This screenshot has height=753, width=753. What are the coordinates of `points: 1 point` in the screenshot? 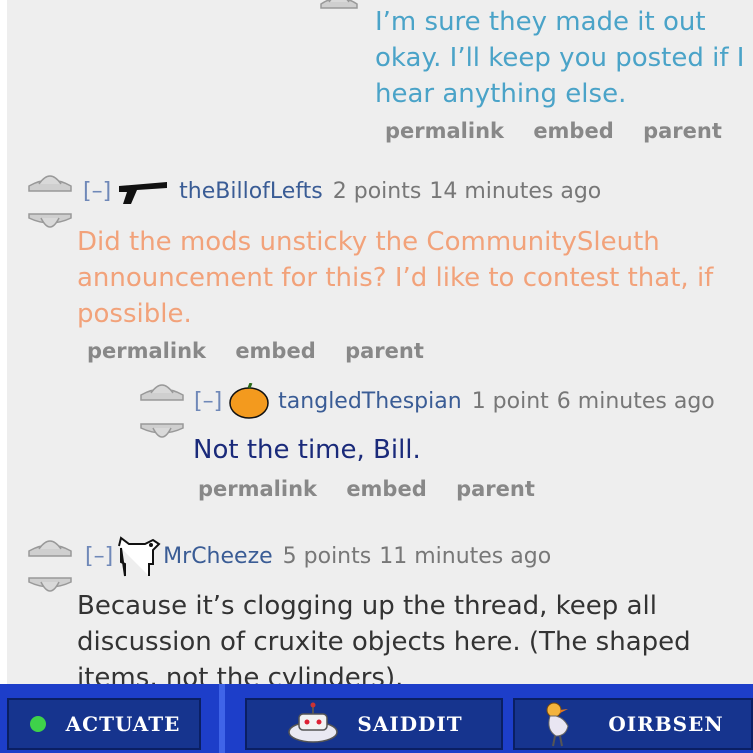 It's located at (510, 401).